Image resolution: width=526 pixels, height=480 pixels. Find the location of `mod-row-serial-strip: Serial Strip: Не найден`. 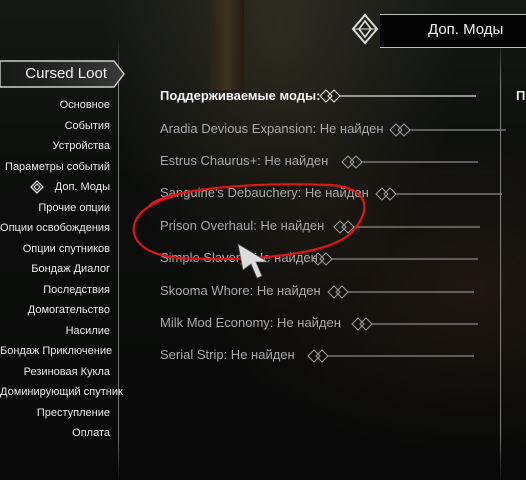

mod-row-serial-strip: Serial Strip: Не найден is located at coordinates (227, 356).